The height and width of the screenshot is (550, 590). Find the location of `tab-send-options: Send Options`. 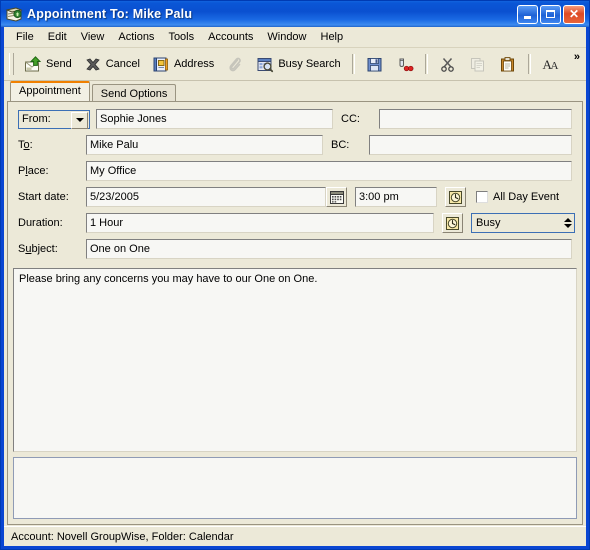

tab-send-options: Send Options is located at coordinates (134, 92).